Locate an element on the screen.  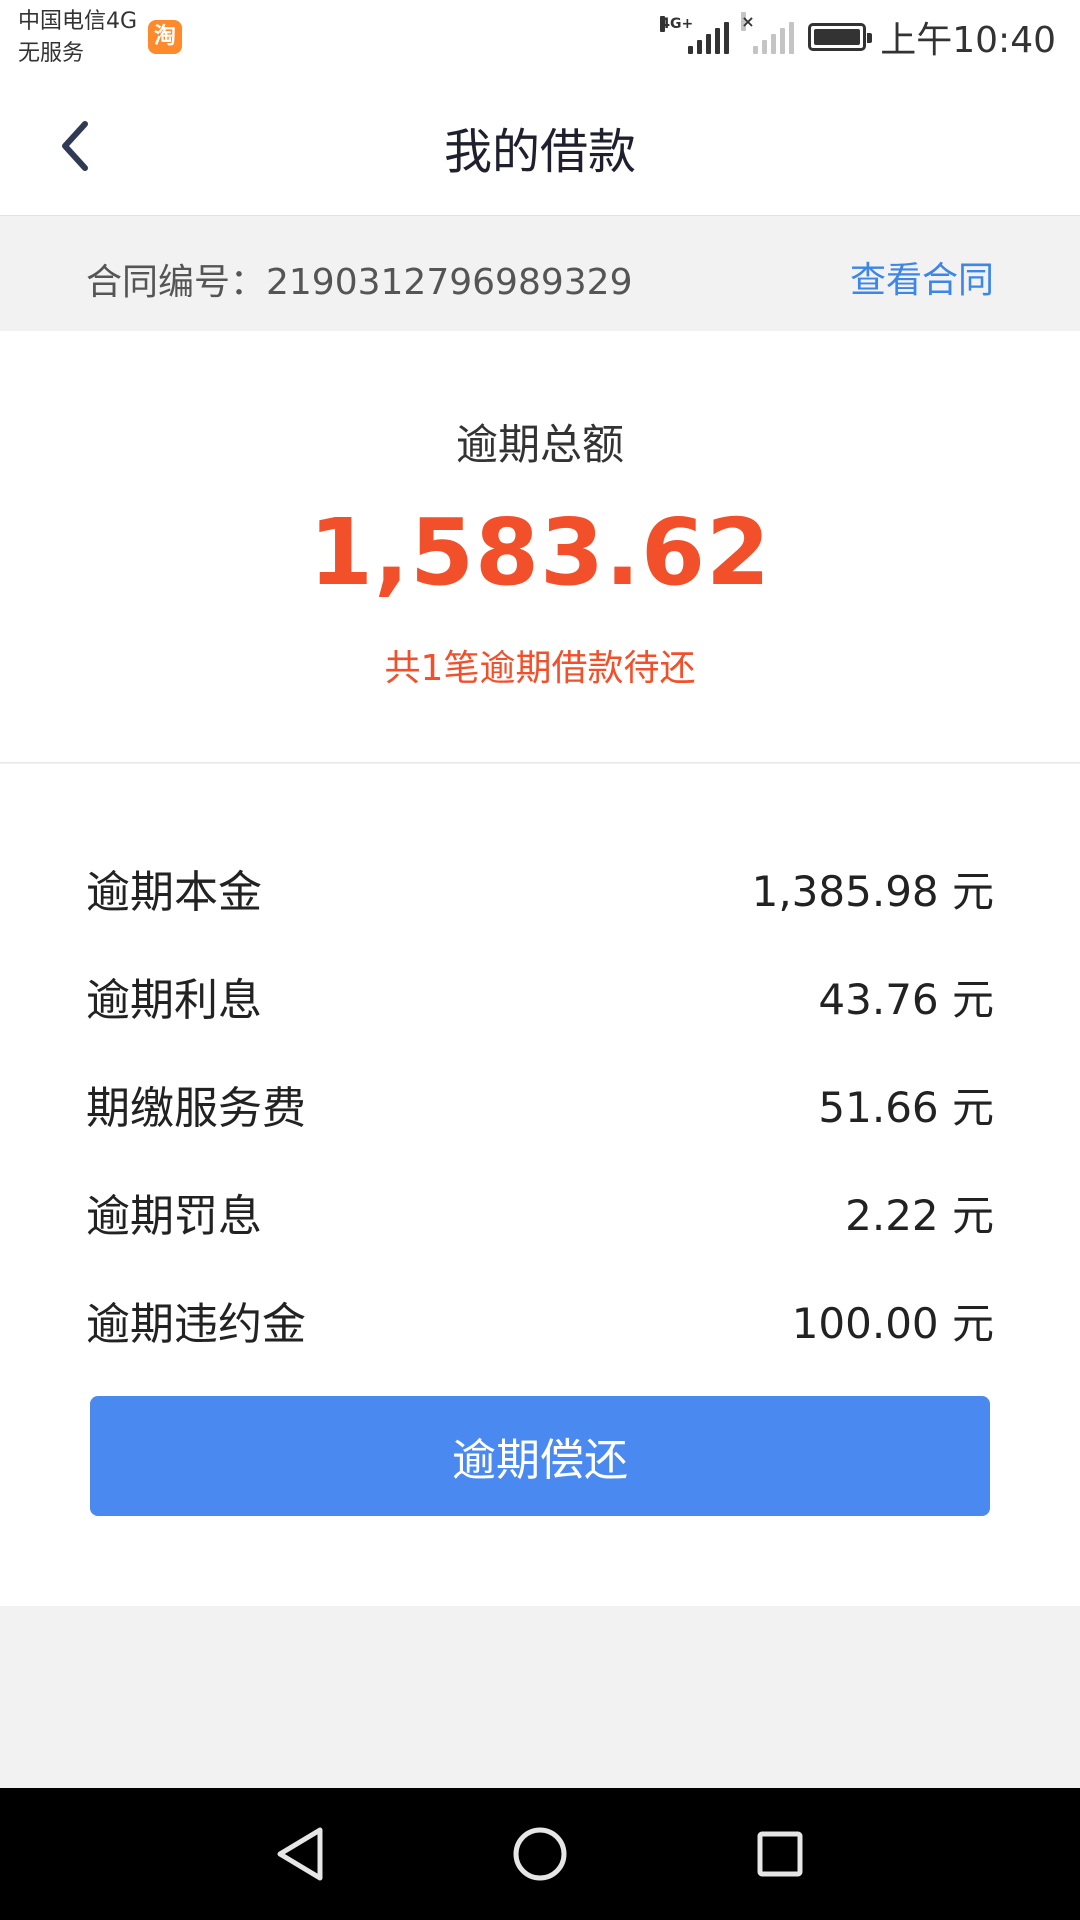
detail-row-principal: 逾期本金 1,385.98 元 is located at coordinates (540, 888).